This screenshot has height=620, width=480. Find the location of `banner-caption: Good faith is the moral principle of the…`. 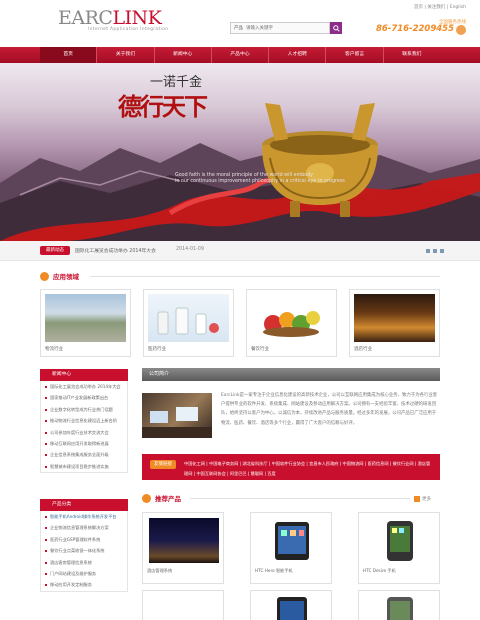

banner-caption: Good faith is the moral principle of the… is located at coordinates (260, 179).